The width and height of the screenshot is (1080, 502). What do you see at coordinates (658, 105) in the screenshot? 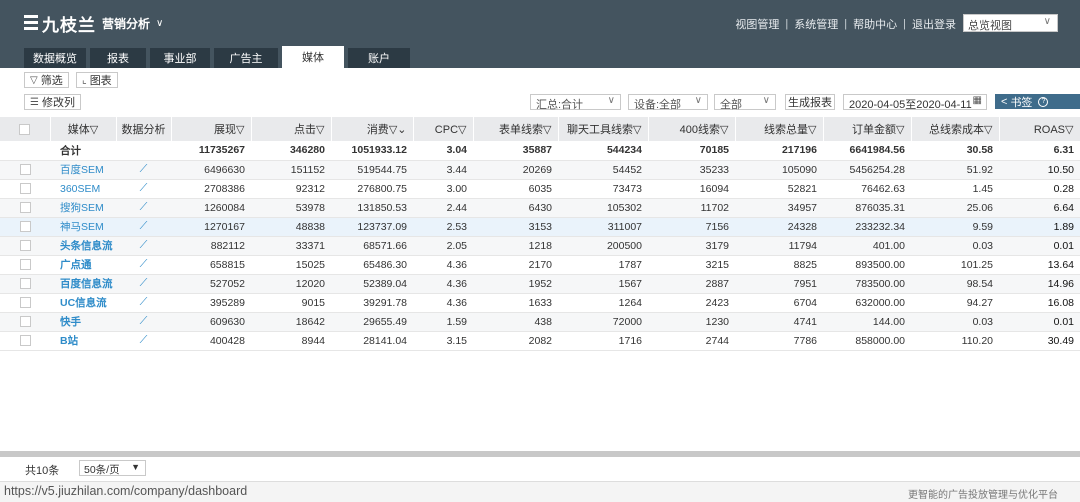
I see `device-select-value: 设备:全部` at bounding box center [658, 105].